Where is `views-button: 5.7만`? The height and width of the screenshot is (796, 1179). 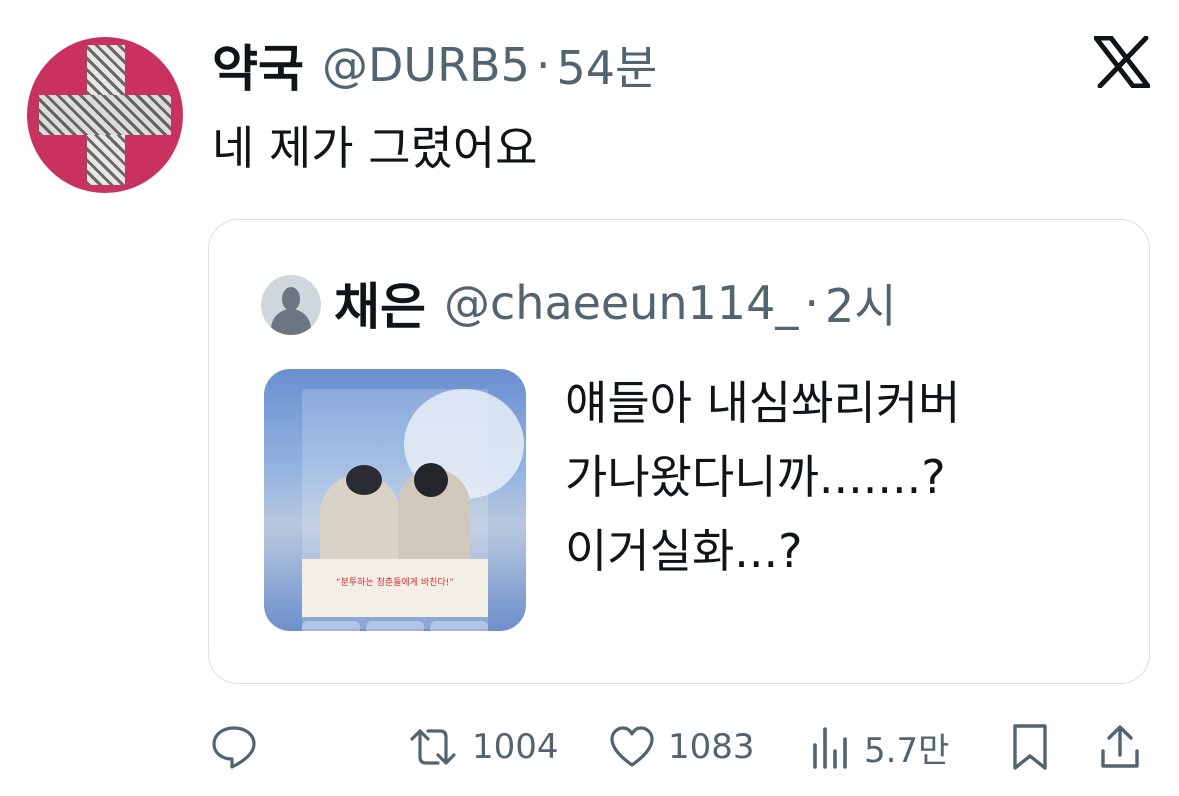
views-button: 5.7만 is located at coordinates (879, 747).